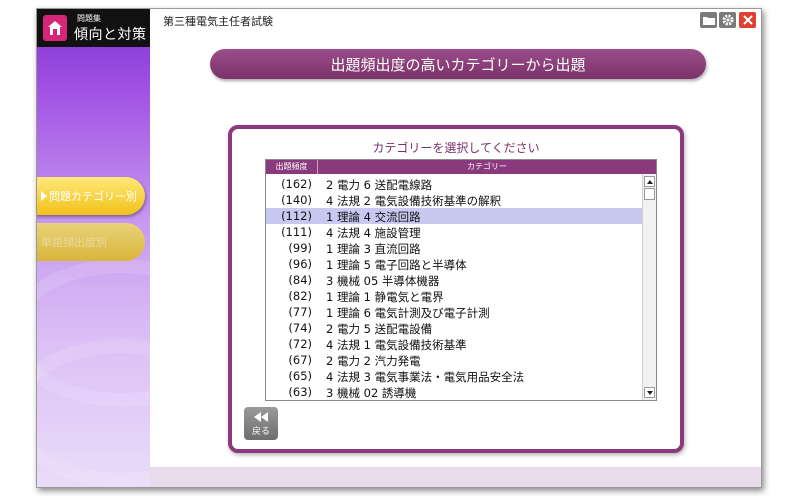 This screenshot has width=800, height=500. I want to click on list-item-category: 2 電力 6 送配電線路, so click(379, 185).